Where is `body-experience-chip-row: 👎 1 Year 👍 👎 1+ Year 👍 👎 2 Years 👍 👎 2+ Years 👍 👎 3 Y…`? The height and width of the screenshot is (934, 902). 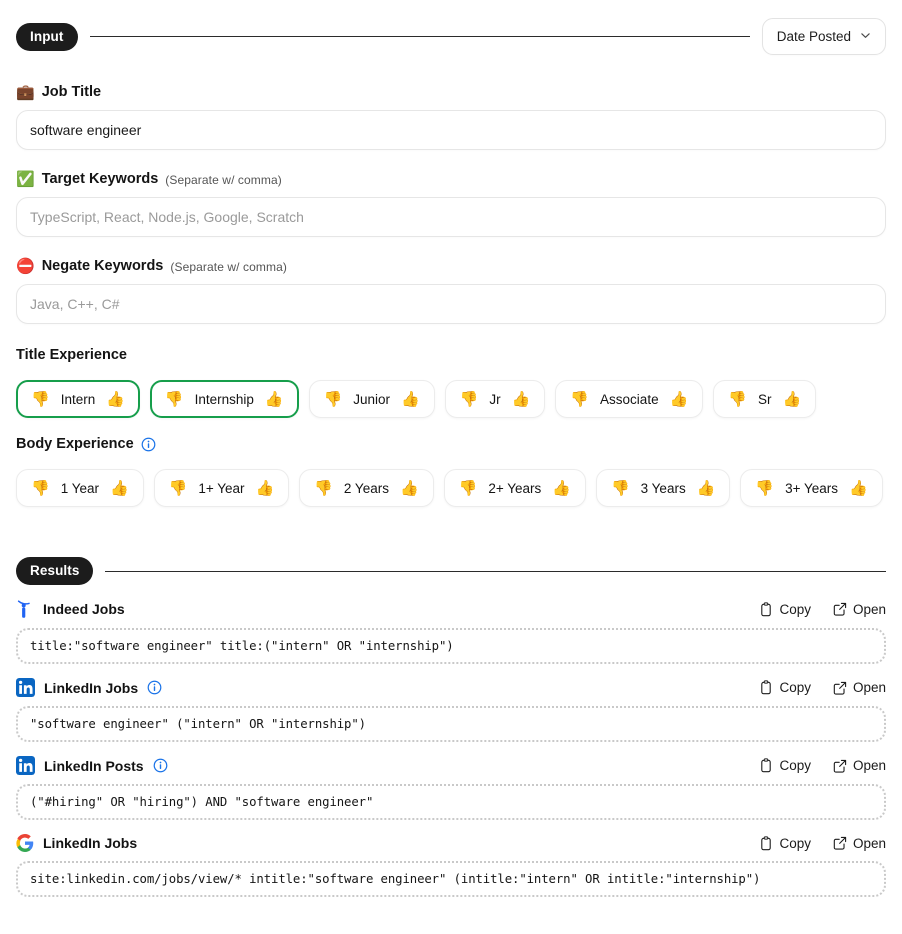 body-experience-chip-row: 👎 1 Year 👍 👎 1+ Year 👍 👎 2 Years 👍 👎 2+ Years 👍 👎 3 Y… is located at coordinates (451, 490).